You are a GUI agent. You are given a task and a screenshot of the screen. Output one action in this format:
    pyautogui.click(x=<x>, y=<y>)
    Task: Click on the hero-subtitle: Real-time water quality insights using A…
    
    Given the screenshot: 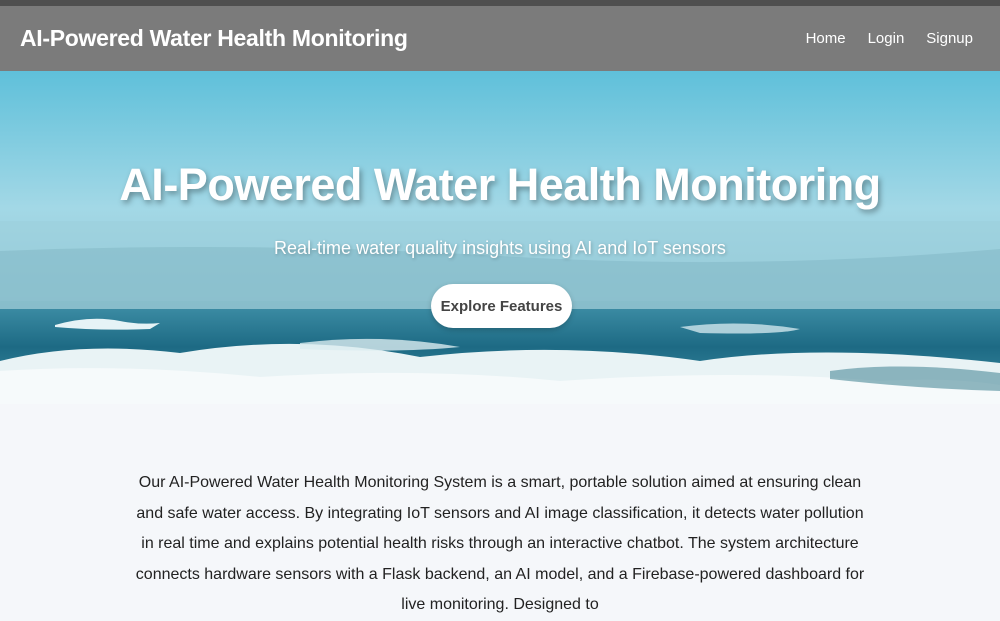 What is the action you would take?
    pyautogui.click(x=500, y=248)
    